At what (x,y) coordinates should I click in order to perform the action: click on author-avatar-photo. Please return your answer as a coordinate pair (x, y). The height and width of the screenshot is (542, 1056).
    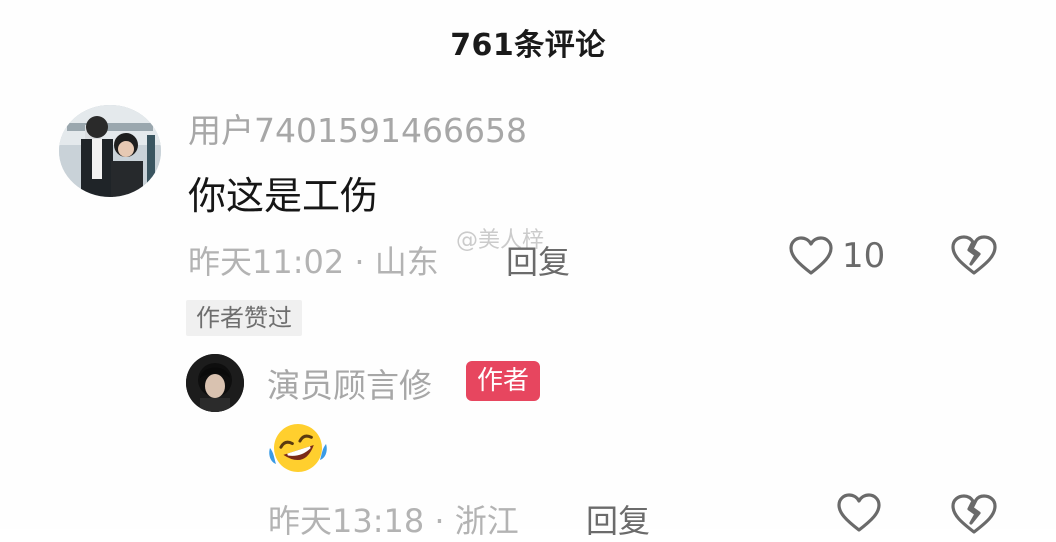
    Looking at the image, I should click on (215, 383).